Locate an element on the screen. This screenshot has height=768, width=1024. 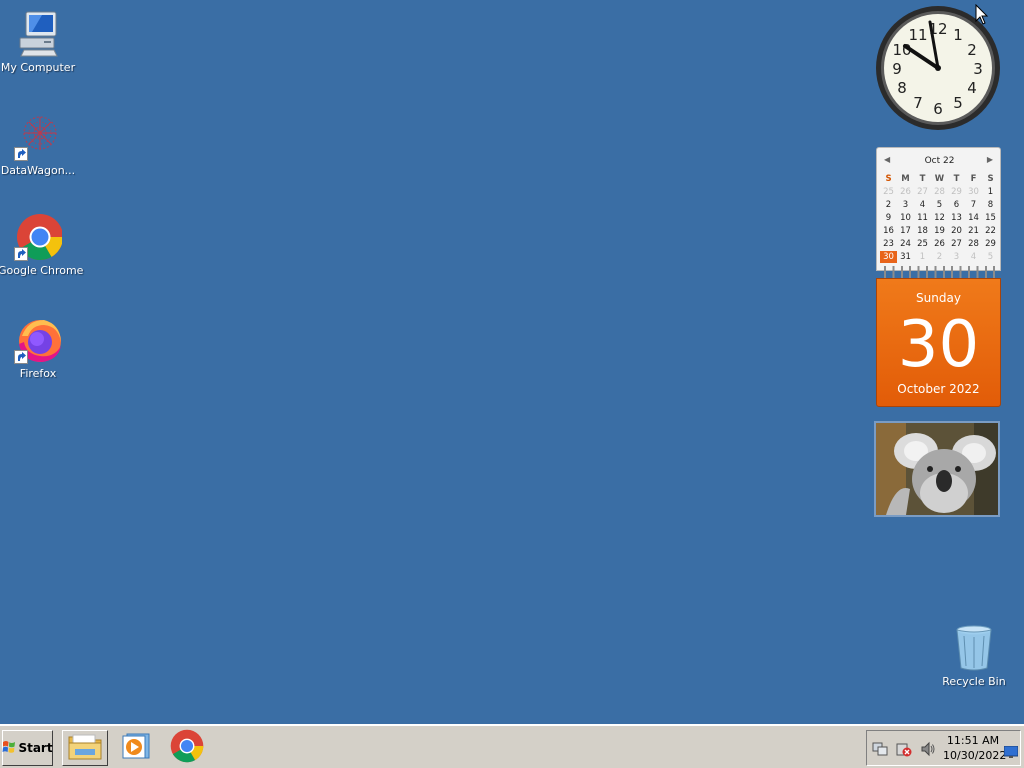
svg-text: 7 is located at coordinates (918, 103).